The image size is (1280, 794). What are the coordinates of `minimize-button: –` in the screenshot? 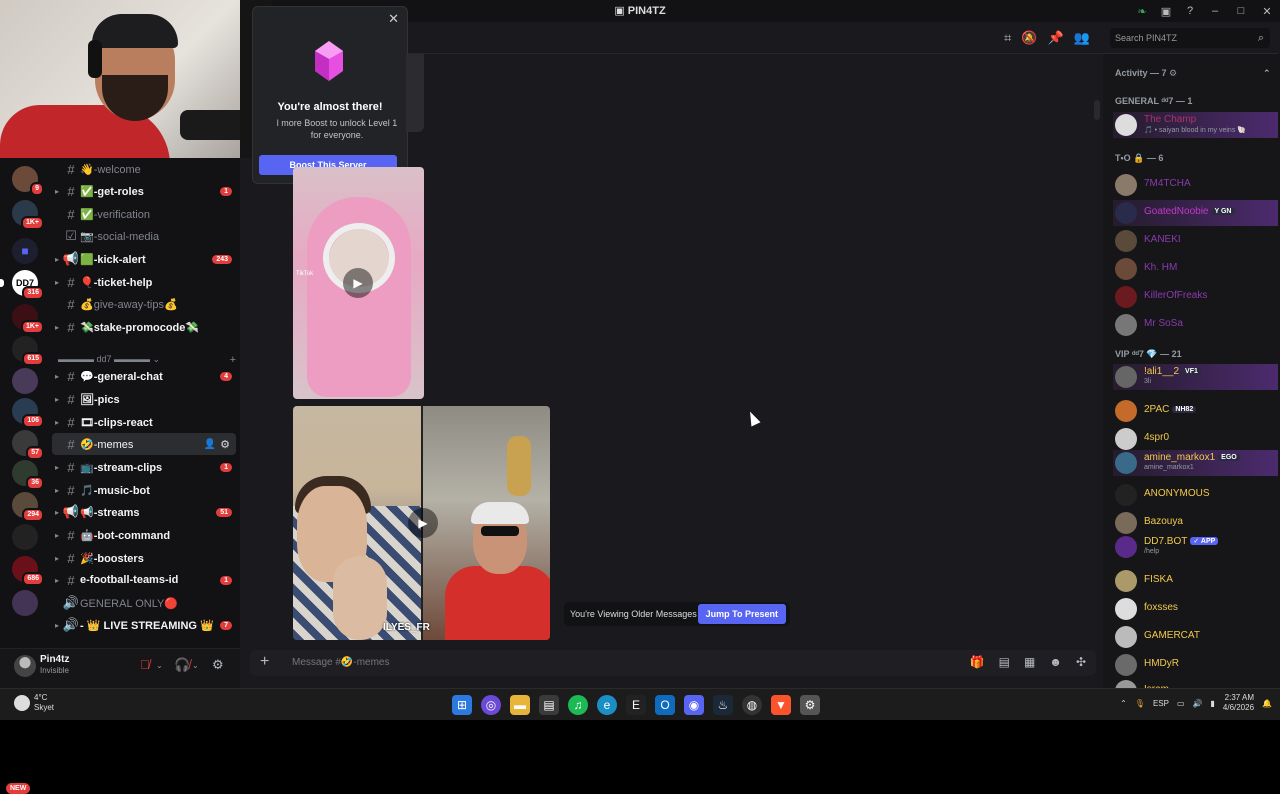 It's located at (1215, 11).